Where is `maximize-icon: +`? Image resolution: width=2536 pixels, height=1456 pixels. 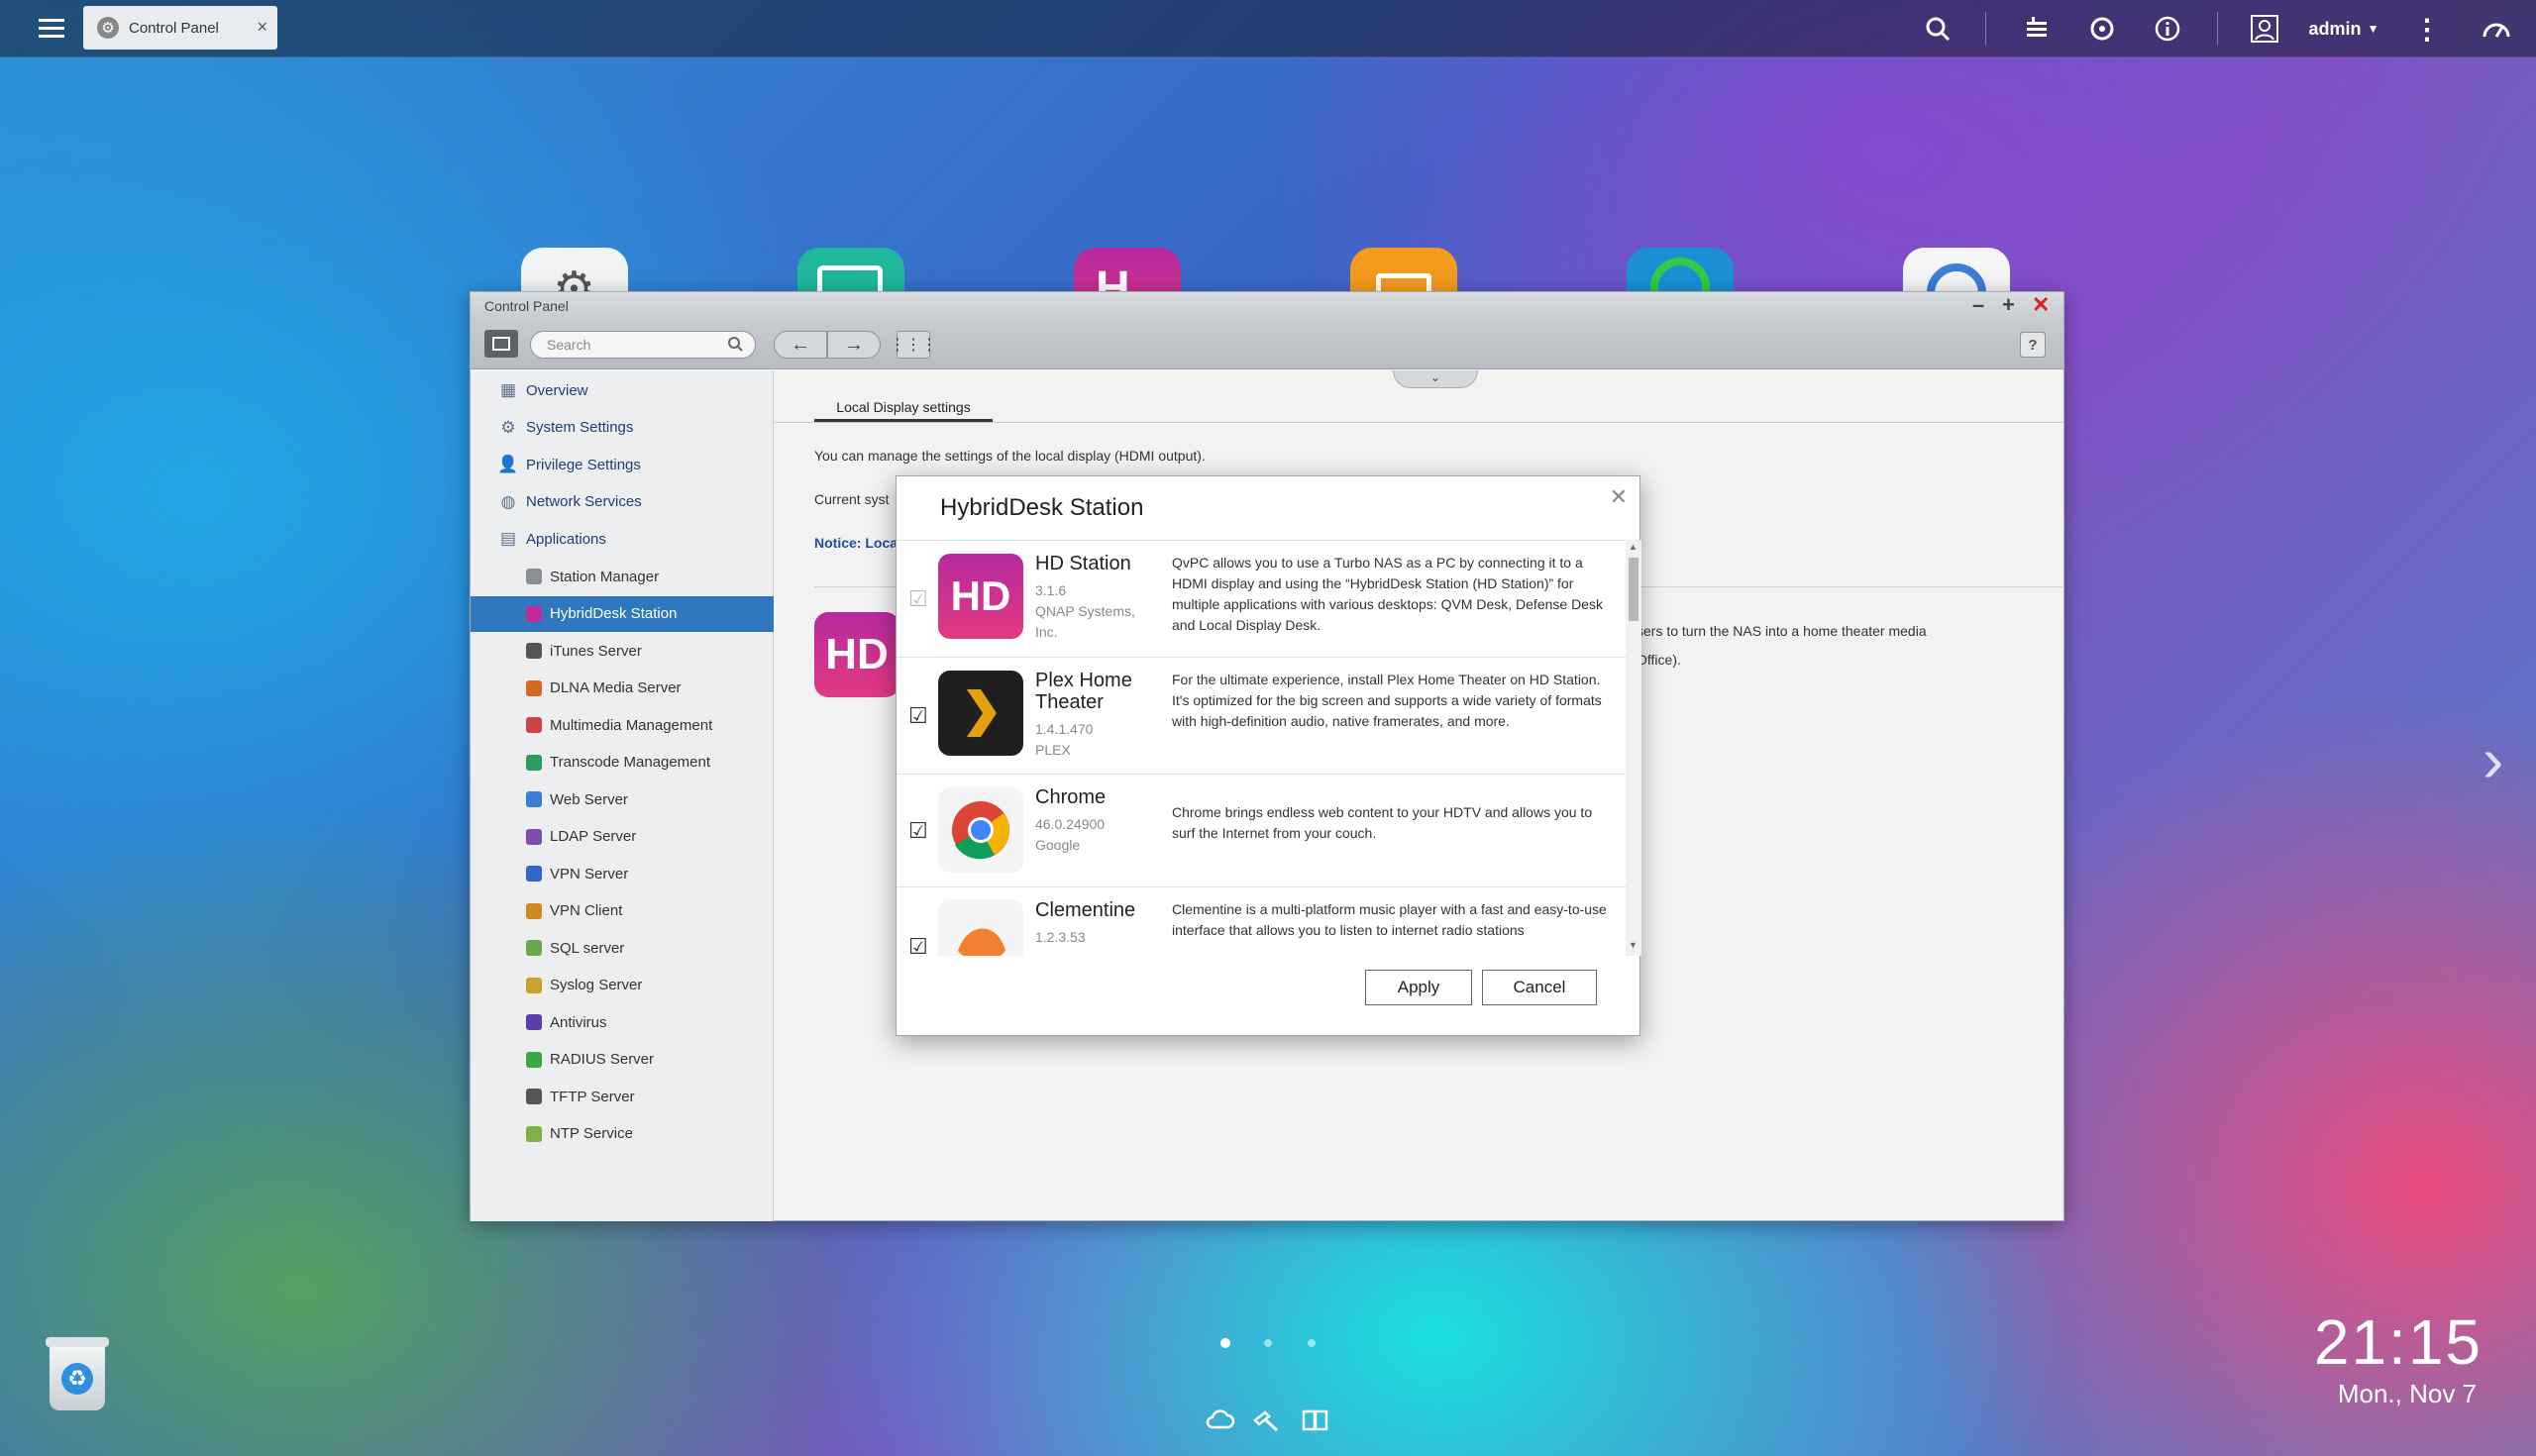
maximize-icon: + is located at coordinates (2008, 305).